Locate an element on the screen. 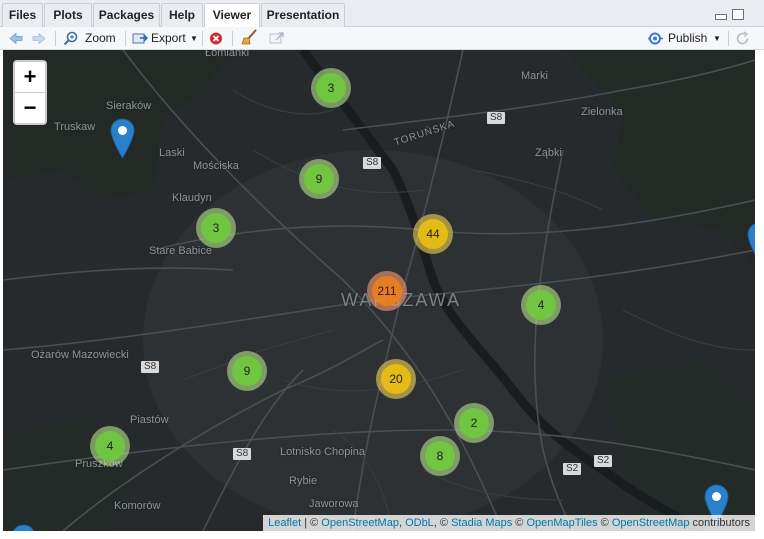 This screenshot has width=764, height=539. marker-cluster: 20 is located at coordinates (396, 379).